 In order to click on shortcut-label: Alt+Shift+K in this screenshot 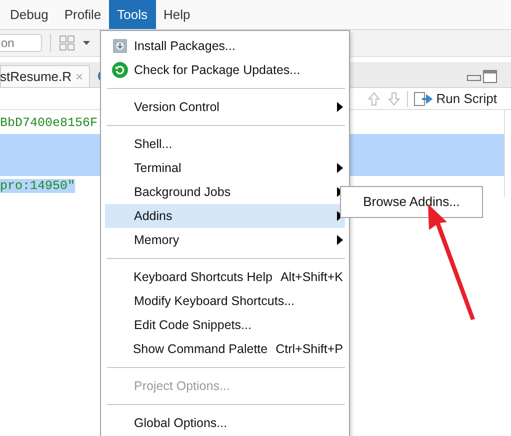, I will do `click(311, 277)`.